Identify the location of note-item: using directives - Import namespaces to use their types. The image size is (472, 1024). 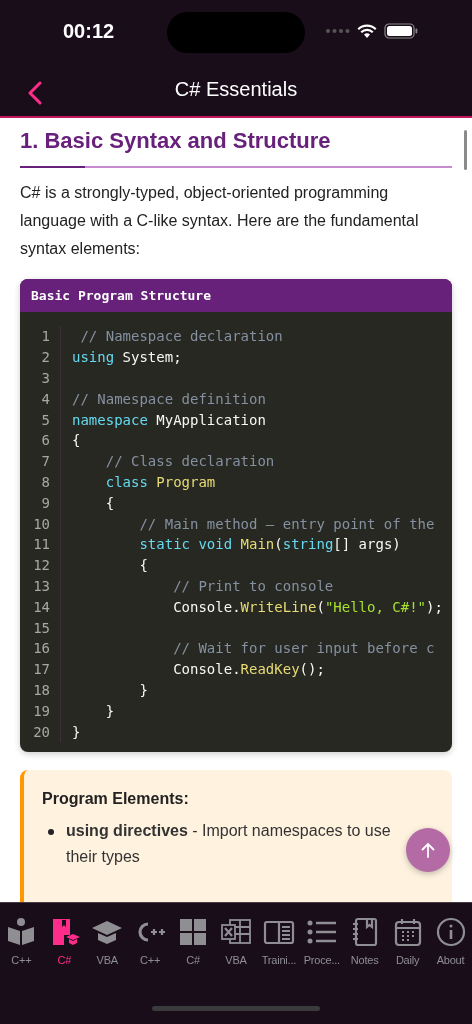
(229, 843).